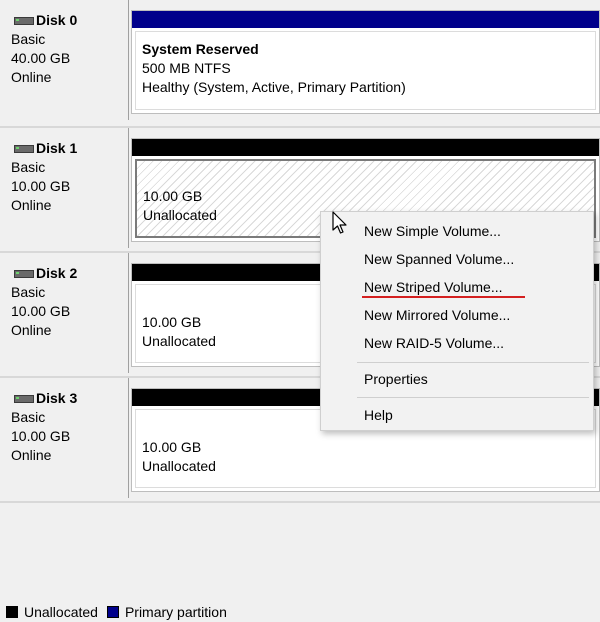 The image size is (600, 622). Describe the element at coordinates (443, 297) in the screenshot. I see `highlight-underline` at that location.